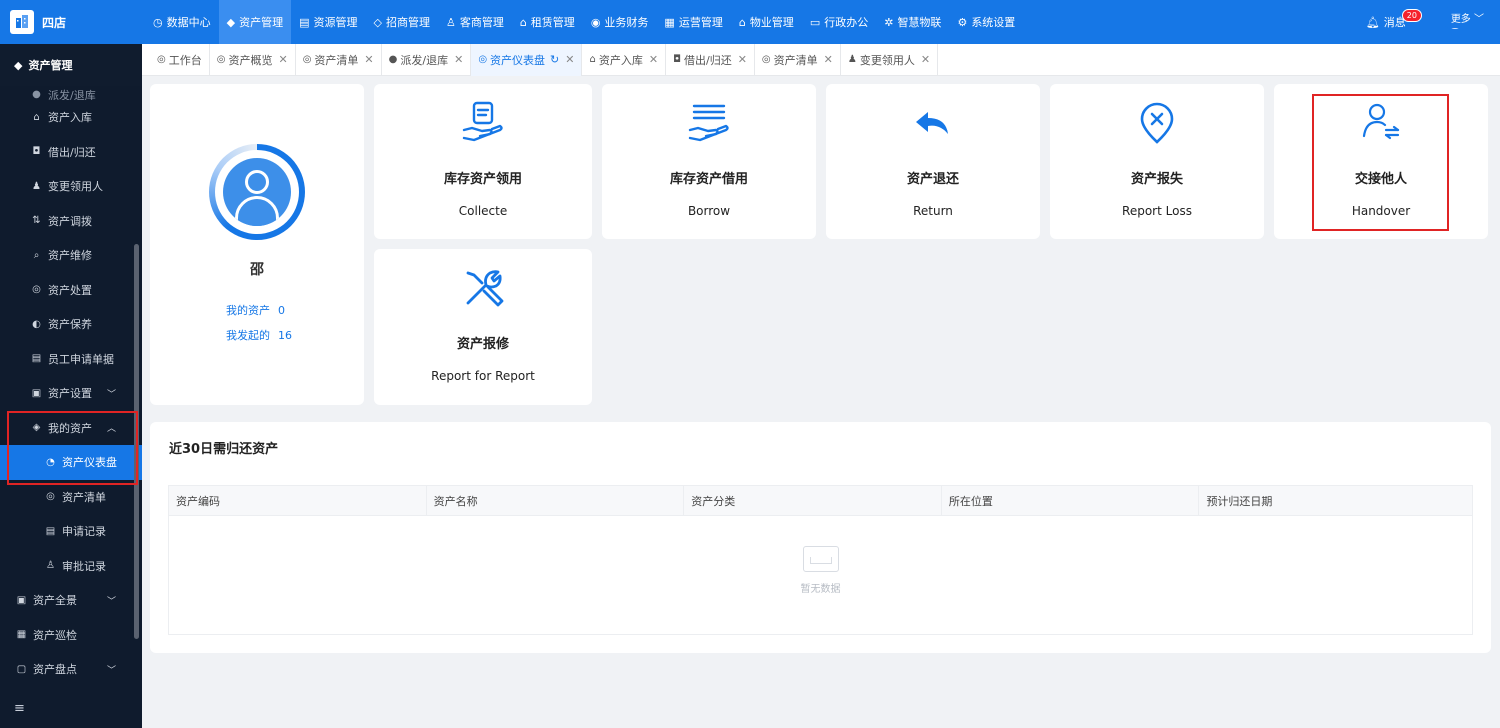 This screenshot has width=1500, height=728. I want to click on empty-text: 暂无数据, so click(820, 589).